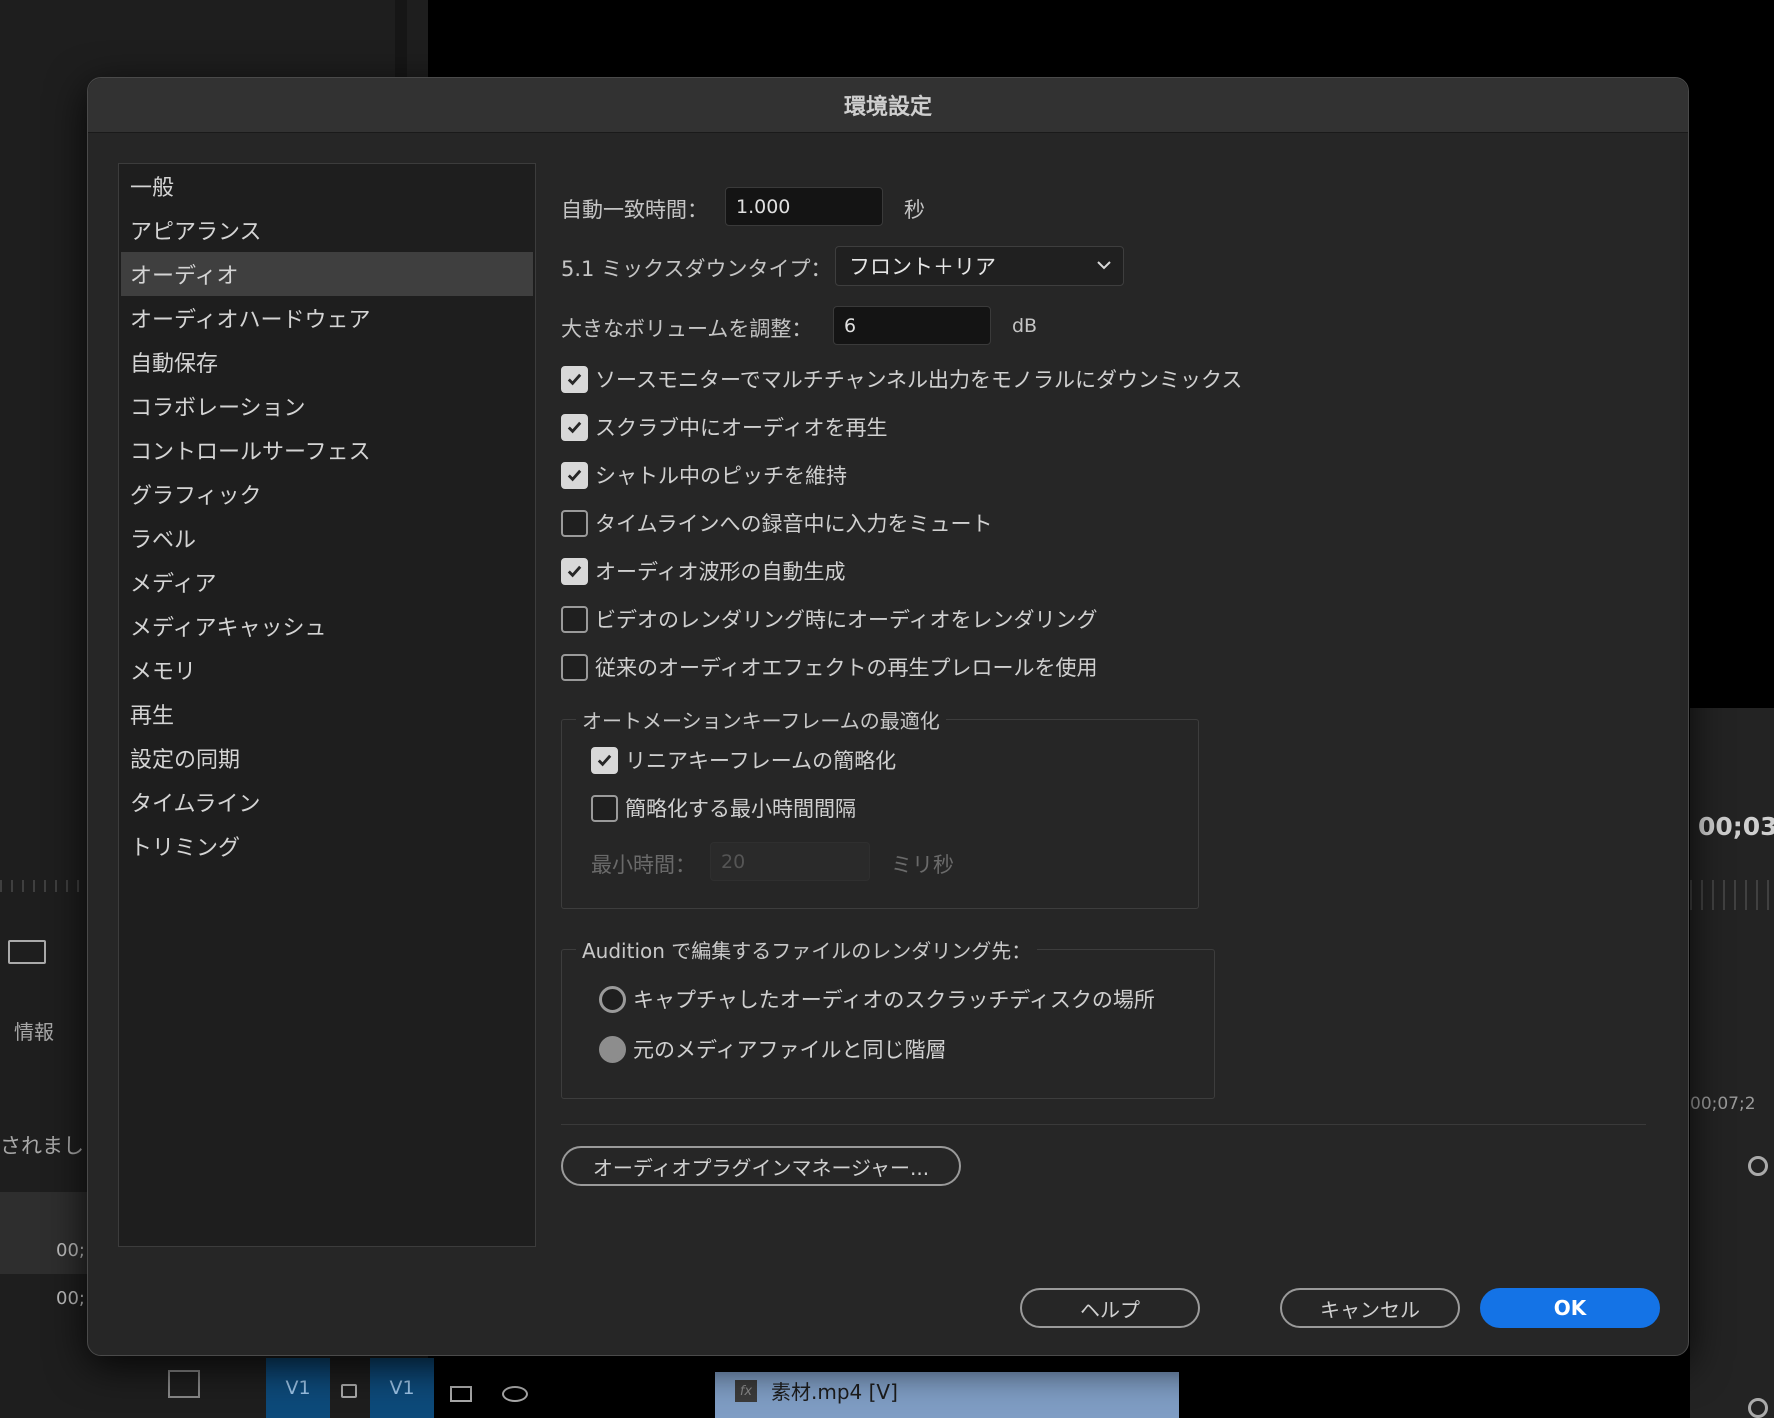  Describe the element at coordinates (43, 1233) in the screenshot. I see `selected-row` at that location.